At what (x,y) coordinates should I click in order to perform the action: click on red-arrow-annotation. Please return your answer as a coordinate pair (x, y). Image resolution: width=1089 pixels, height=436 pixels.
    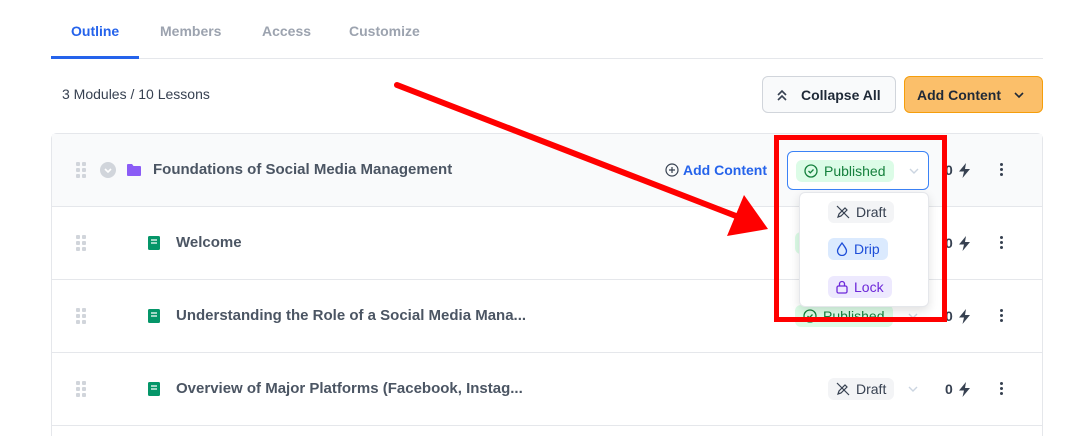
    Looking at the image, I should click on (581, 159).